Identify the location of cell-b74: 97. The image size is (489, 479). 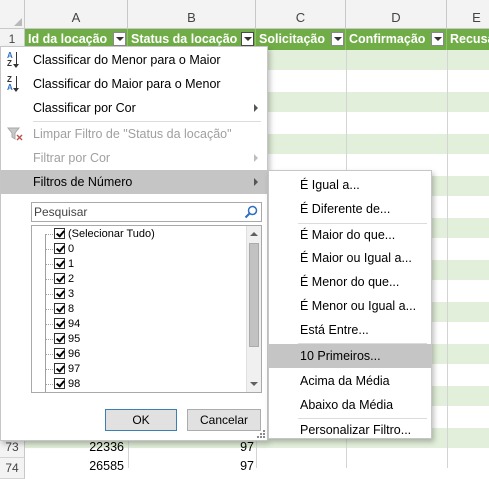
(191, 466).